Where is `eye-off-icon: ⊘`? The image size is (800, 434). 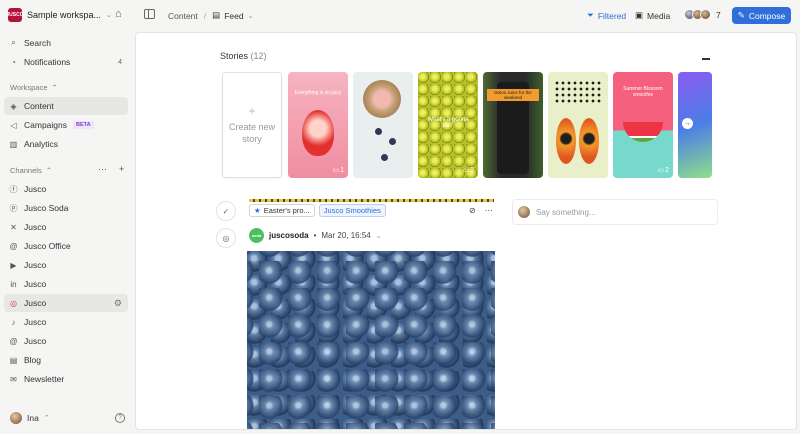 eye-off-icon: ⊘ is located at coordinates (472, 210).